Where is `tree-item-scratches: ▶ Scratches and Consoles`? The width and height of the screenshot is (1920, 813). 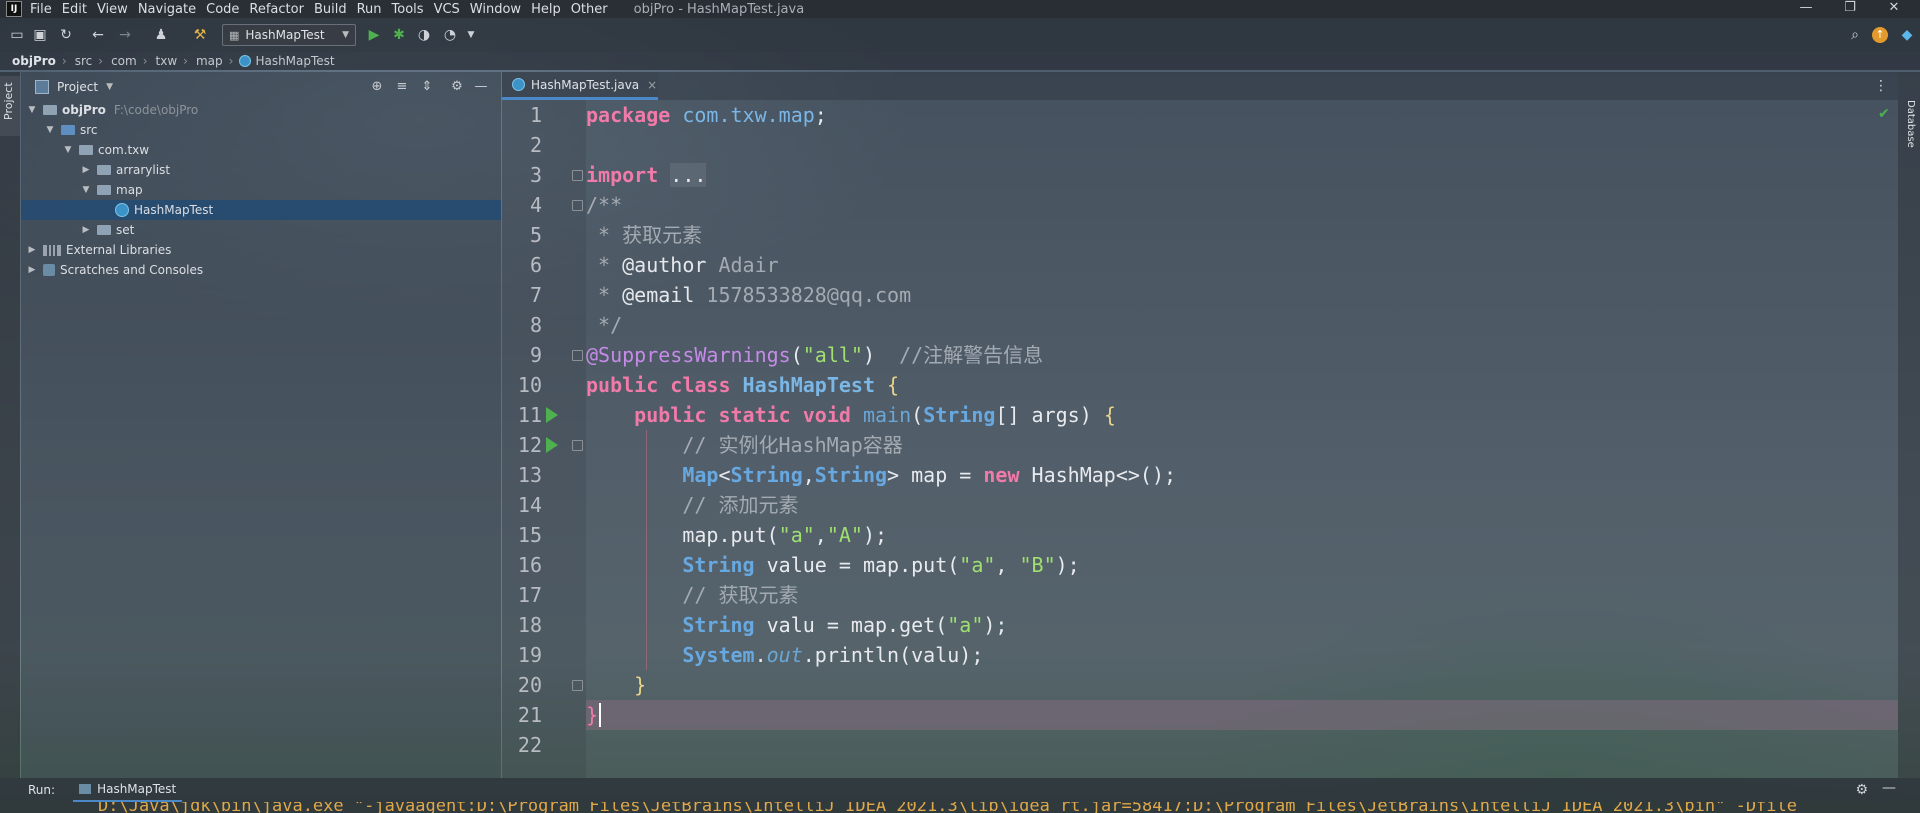
tree-item-scratches: ▶ Scratches and Consoles is located at coordinates (261, 270).